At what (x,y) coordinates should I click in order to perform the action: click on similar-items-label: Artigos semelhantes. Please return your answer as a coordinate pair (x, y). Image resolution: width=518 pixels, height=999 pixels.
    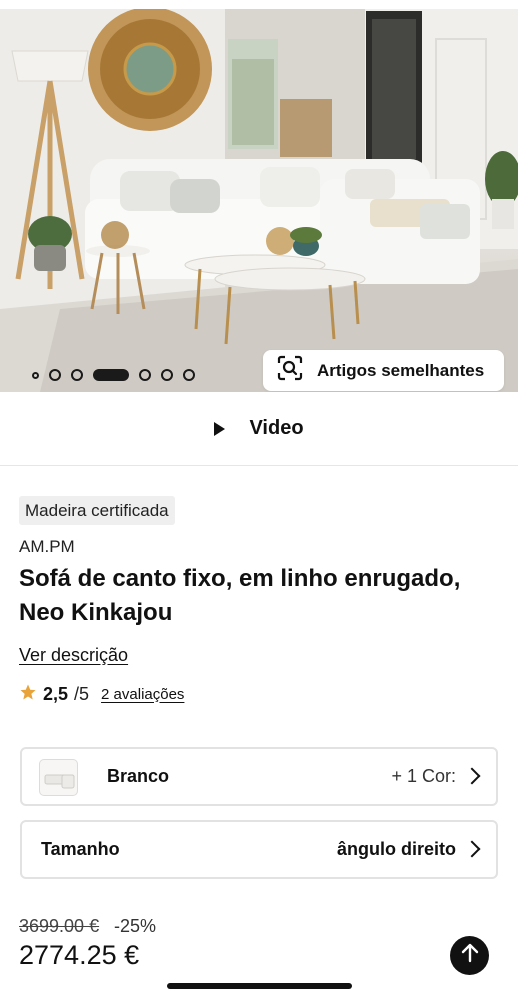
    Looking at the image, I should click on (401, 370).